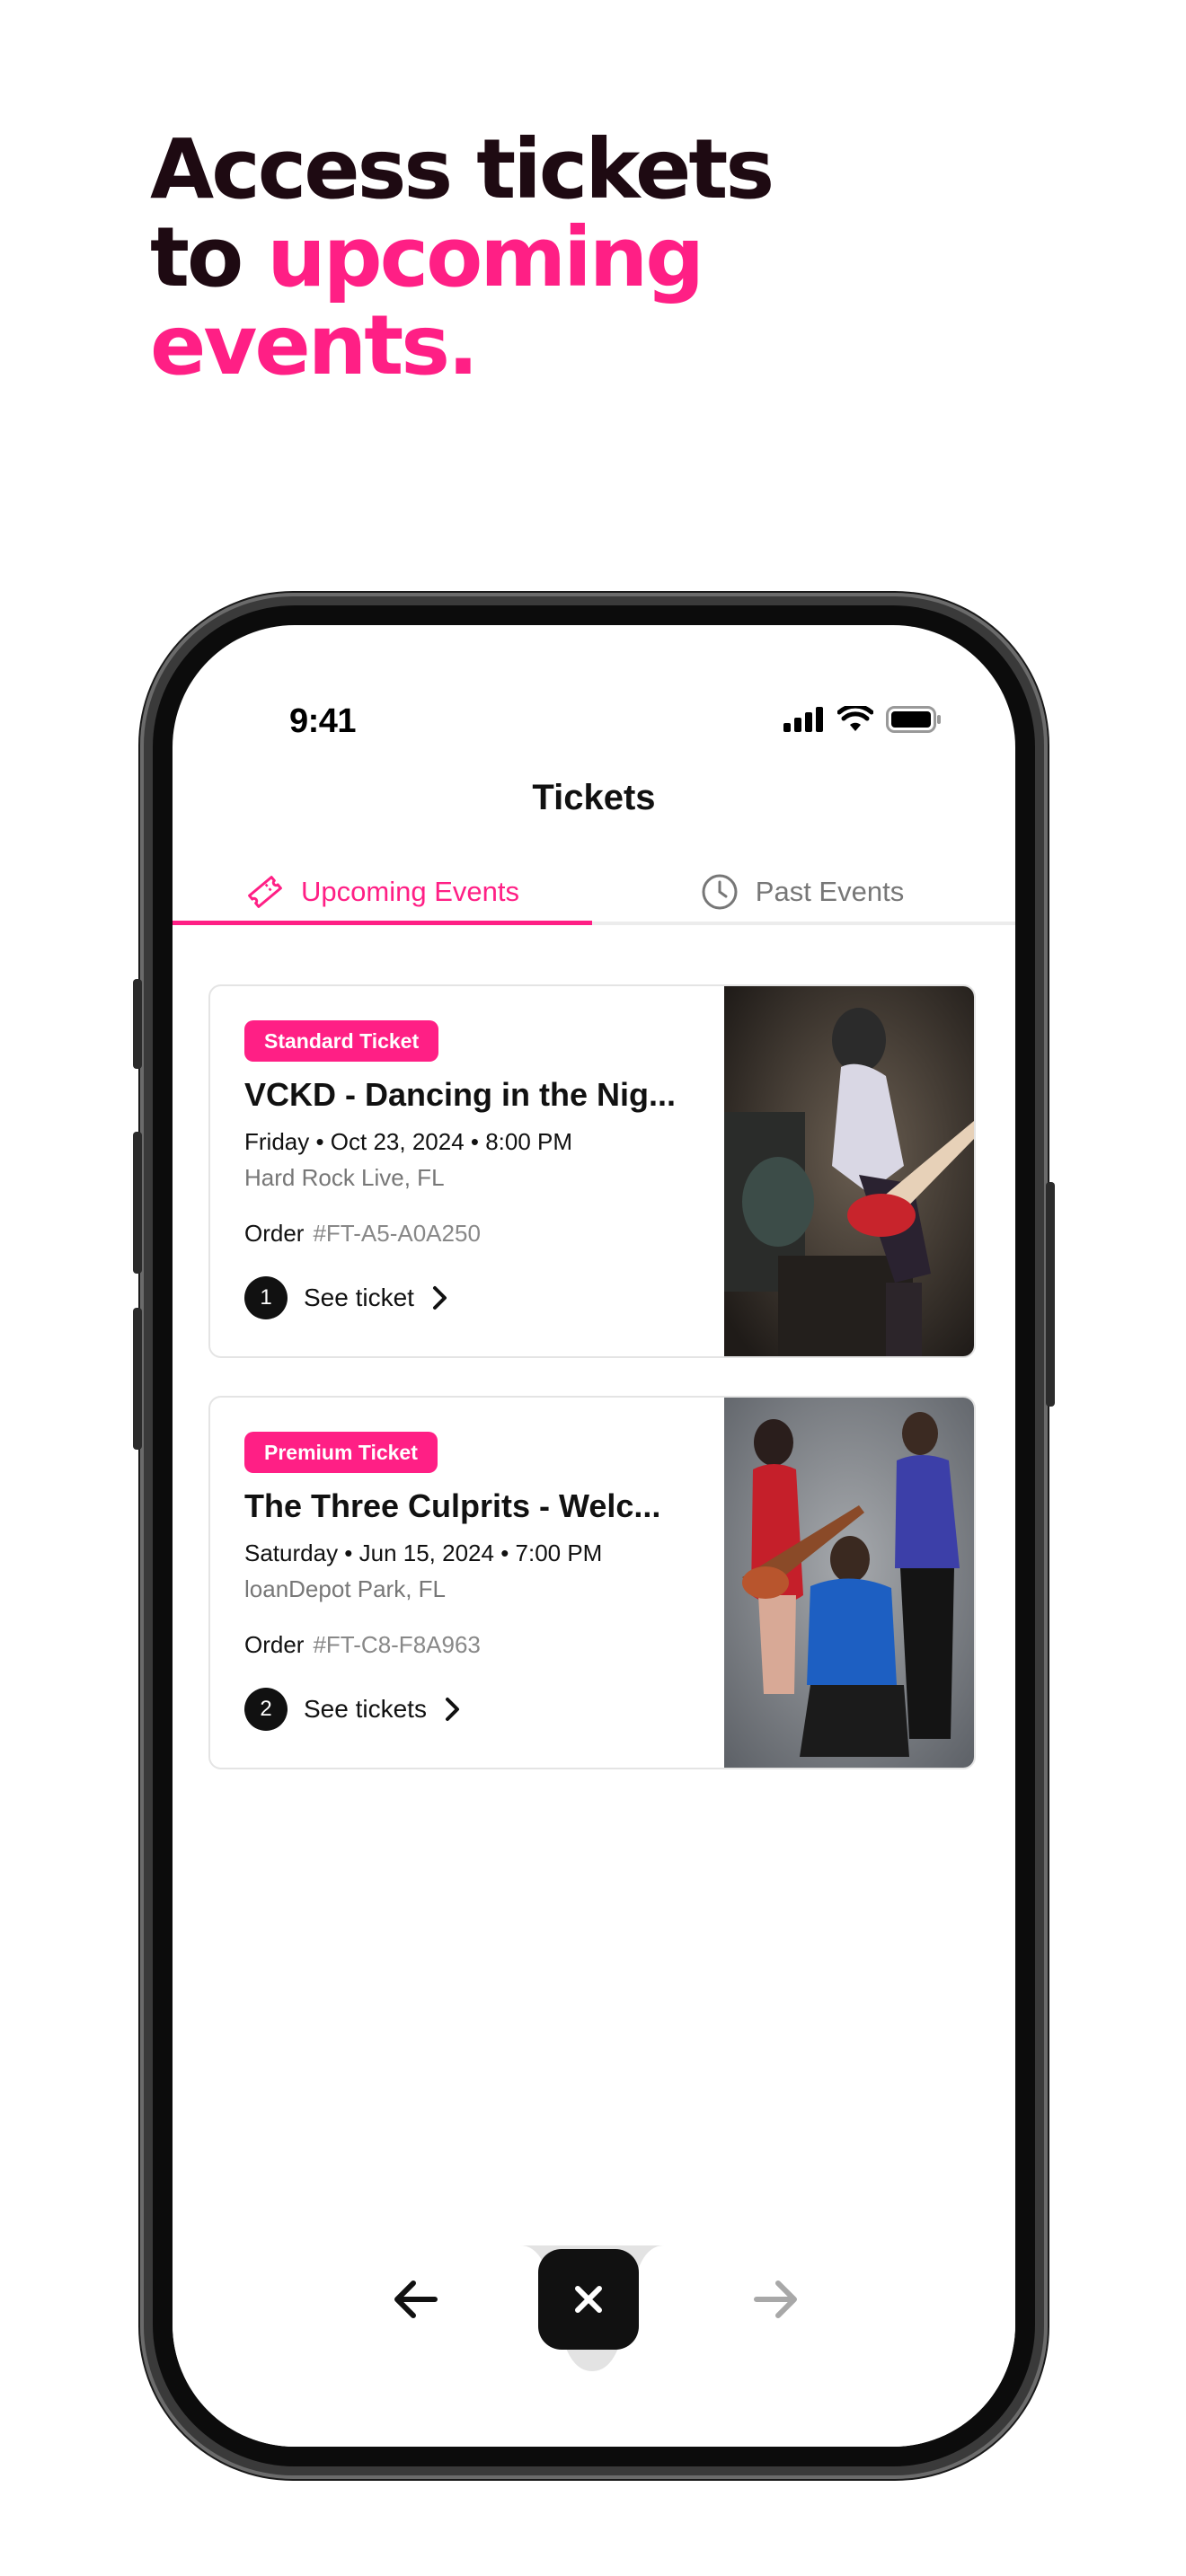 Image resolution: width=1186 pixels, height=2576 pixels. I want to click on phone-volume-down-button, so click(137, 1379).